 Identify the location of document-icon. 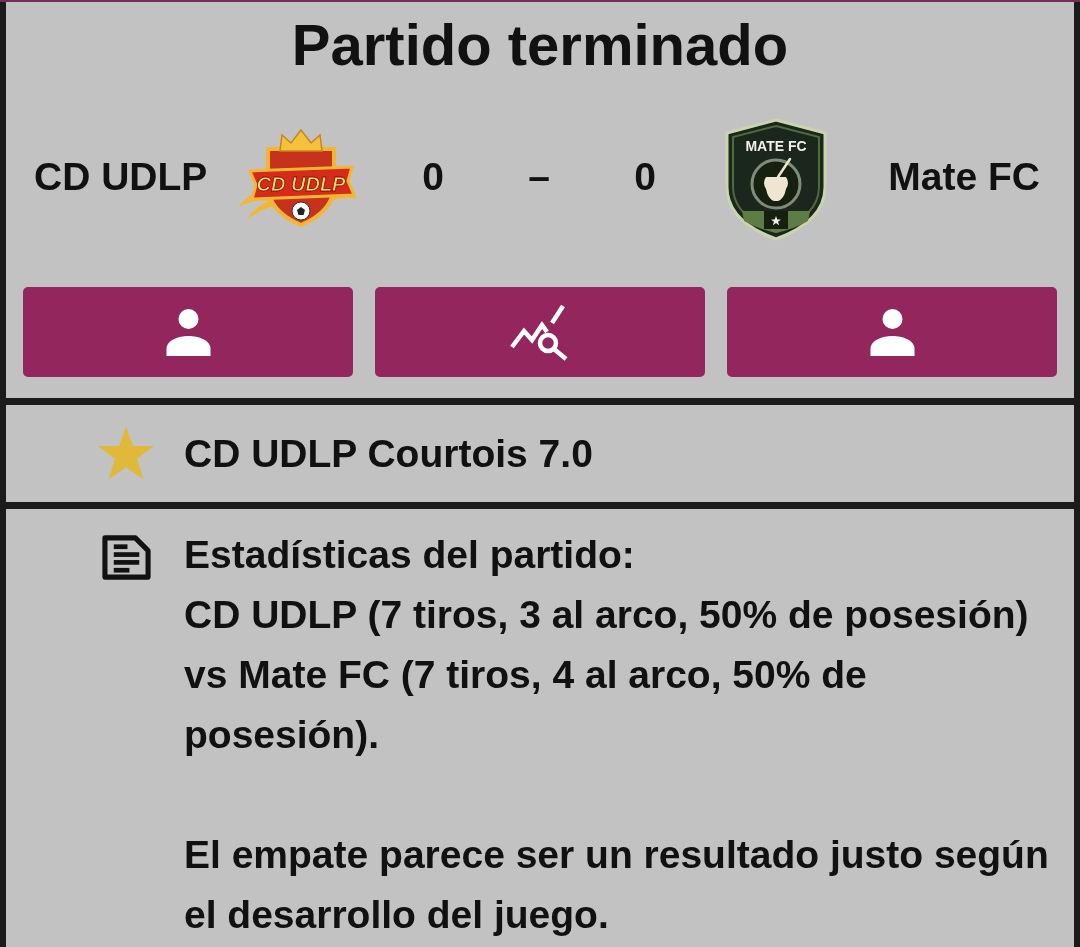
(126, 557).